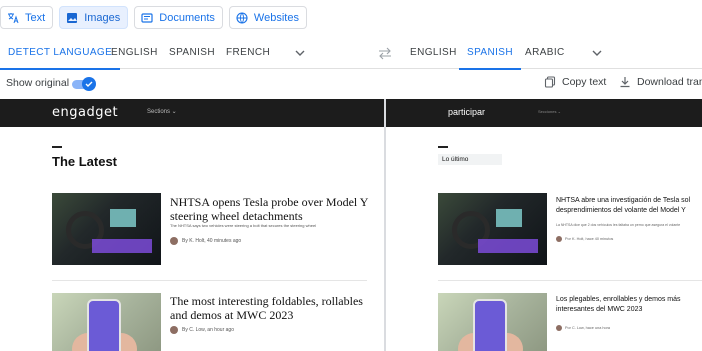  I want to click on mode-images-button: Images, so click(94, 17).